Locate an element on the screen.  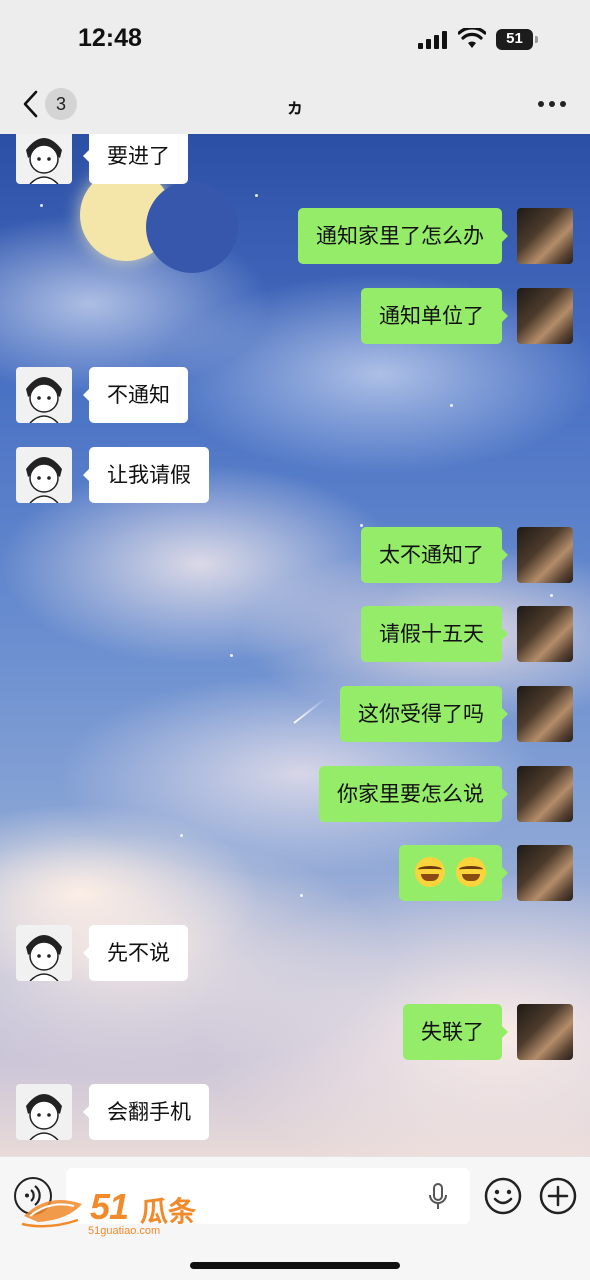
site-watermark: 51 瓜条 51guatiao.com is located at coordinates (113, 1213).